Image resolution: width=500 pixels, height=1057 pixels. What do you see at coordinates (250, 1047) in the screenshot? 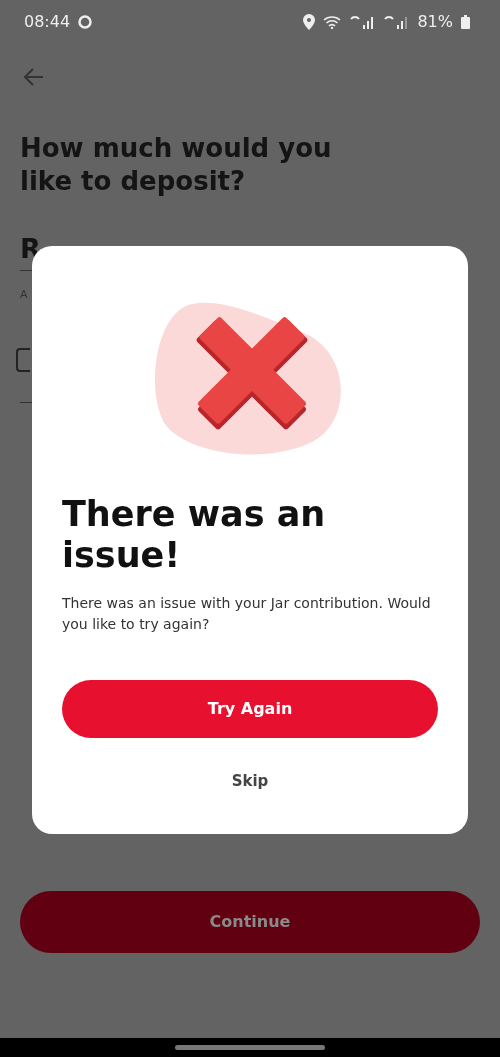
I see `home-handle` at bounding box center [250, 1047].